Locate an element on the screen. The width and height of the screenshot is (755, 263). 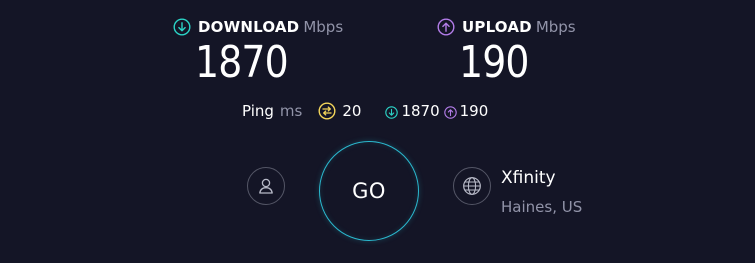
user-icon is located at coordinates (266, 186).